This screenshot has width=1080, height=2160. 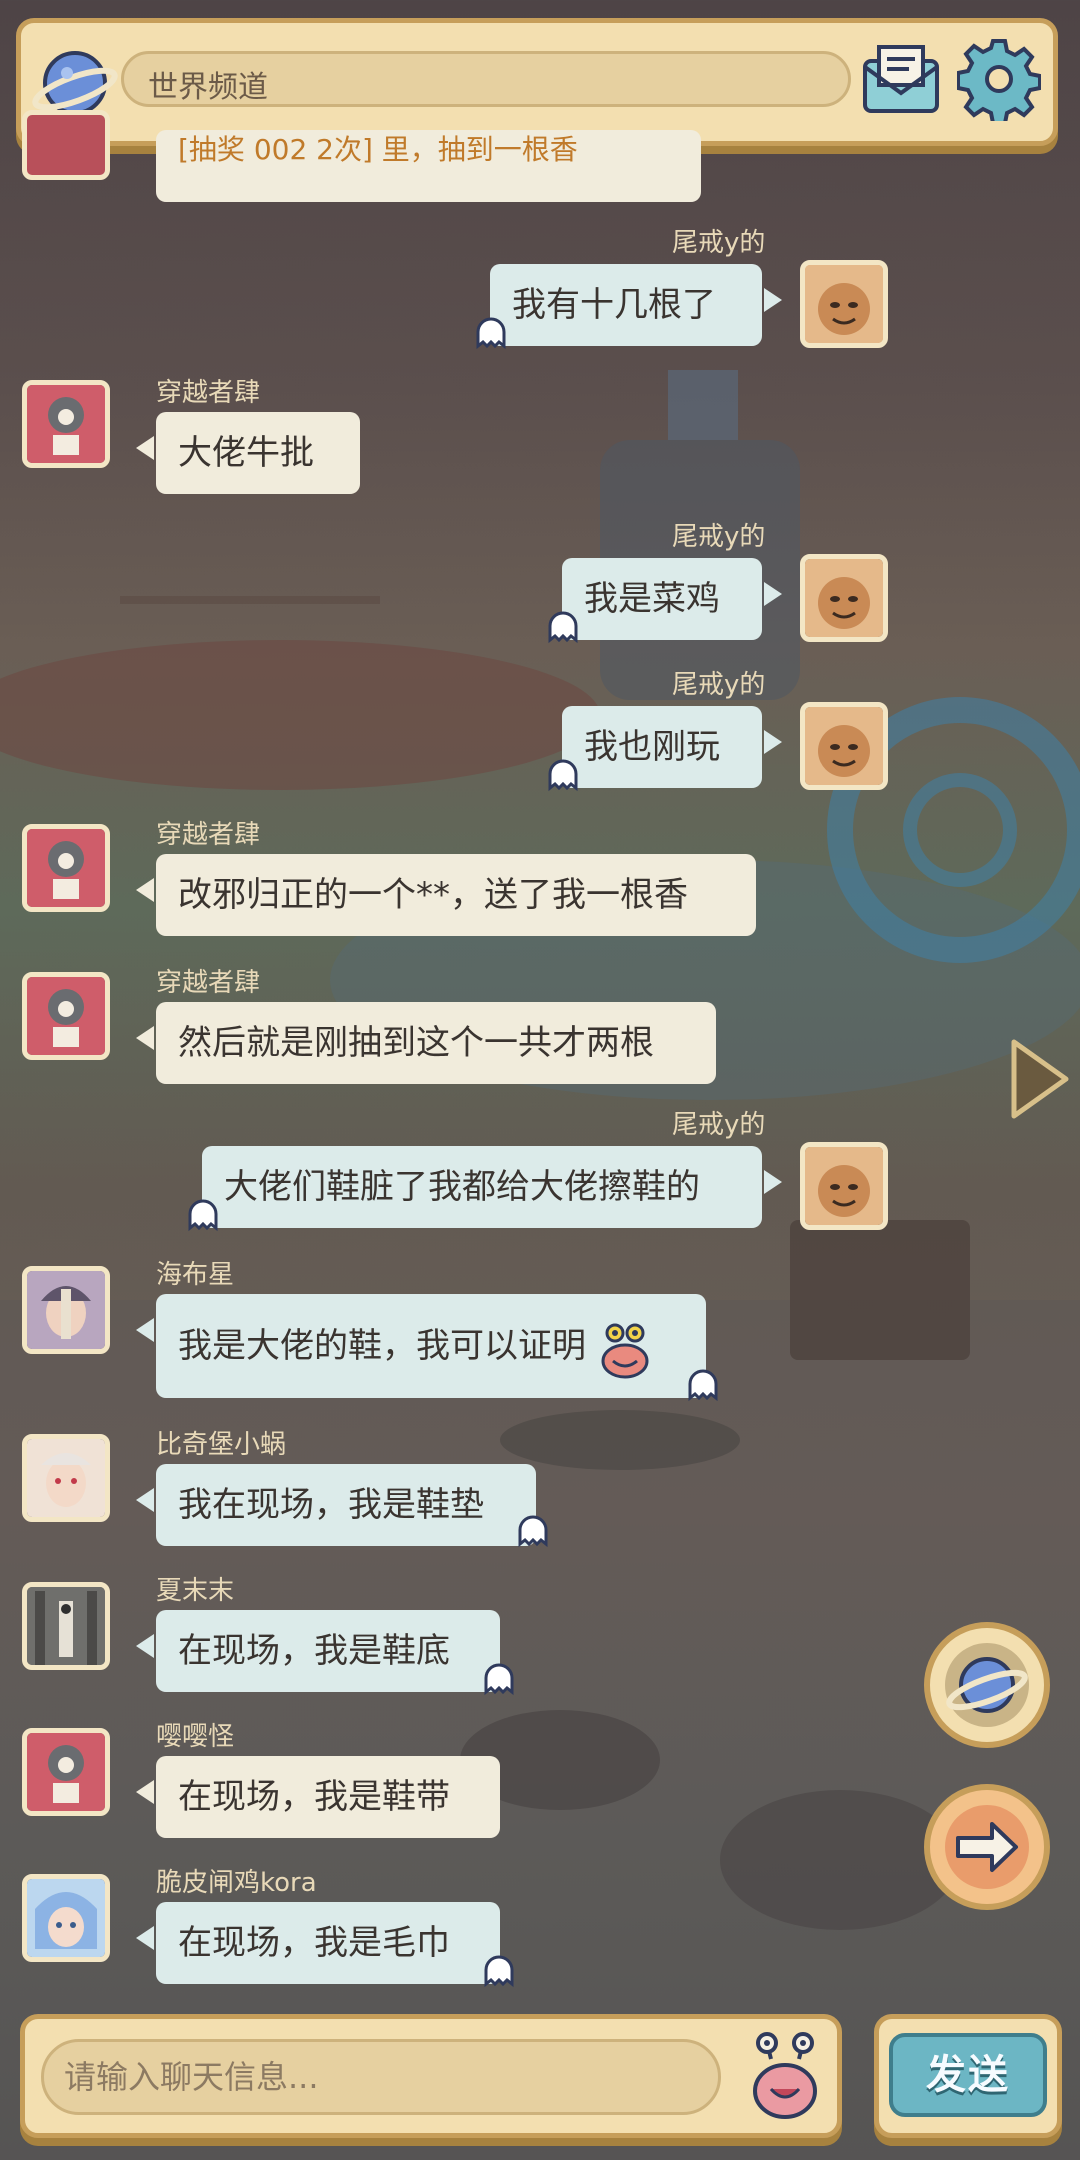 I want to click on send-button: 发送, so click(x=968, y=2076).